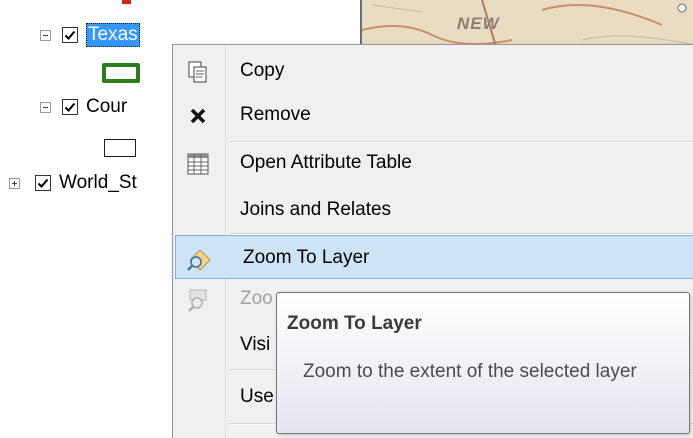  Describe the element at coordinates (198, 164) in the screenshot. I see `attribute-table-icon` at that location.